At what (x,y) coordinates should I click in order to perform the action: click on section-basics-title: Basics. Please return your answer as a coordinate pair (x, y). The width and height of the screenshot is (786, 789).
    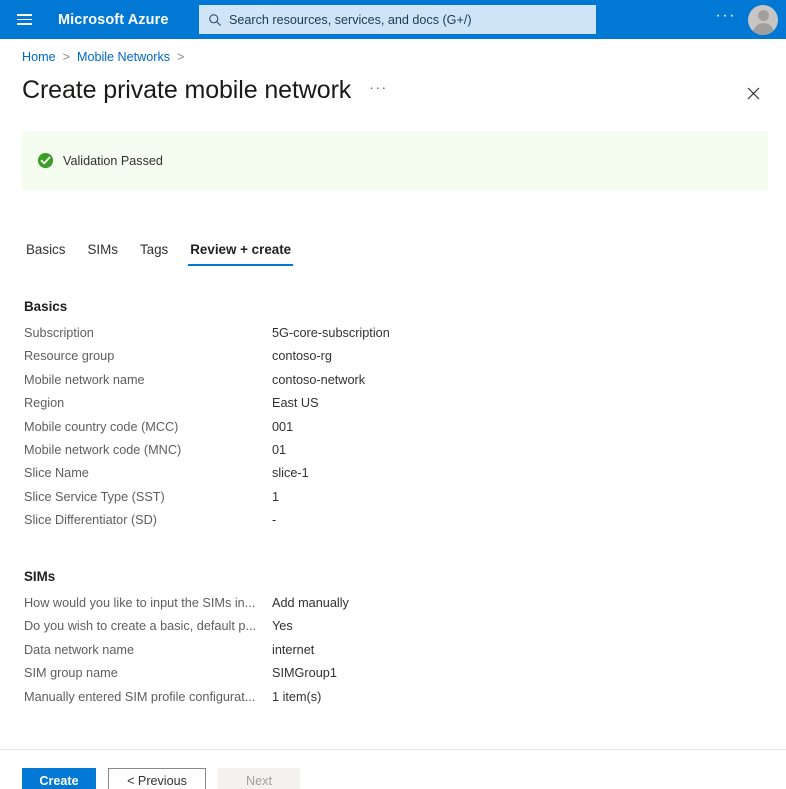
    Looking at the image, I should click on (46, 306).